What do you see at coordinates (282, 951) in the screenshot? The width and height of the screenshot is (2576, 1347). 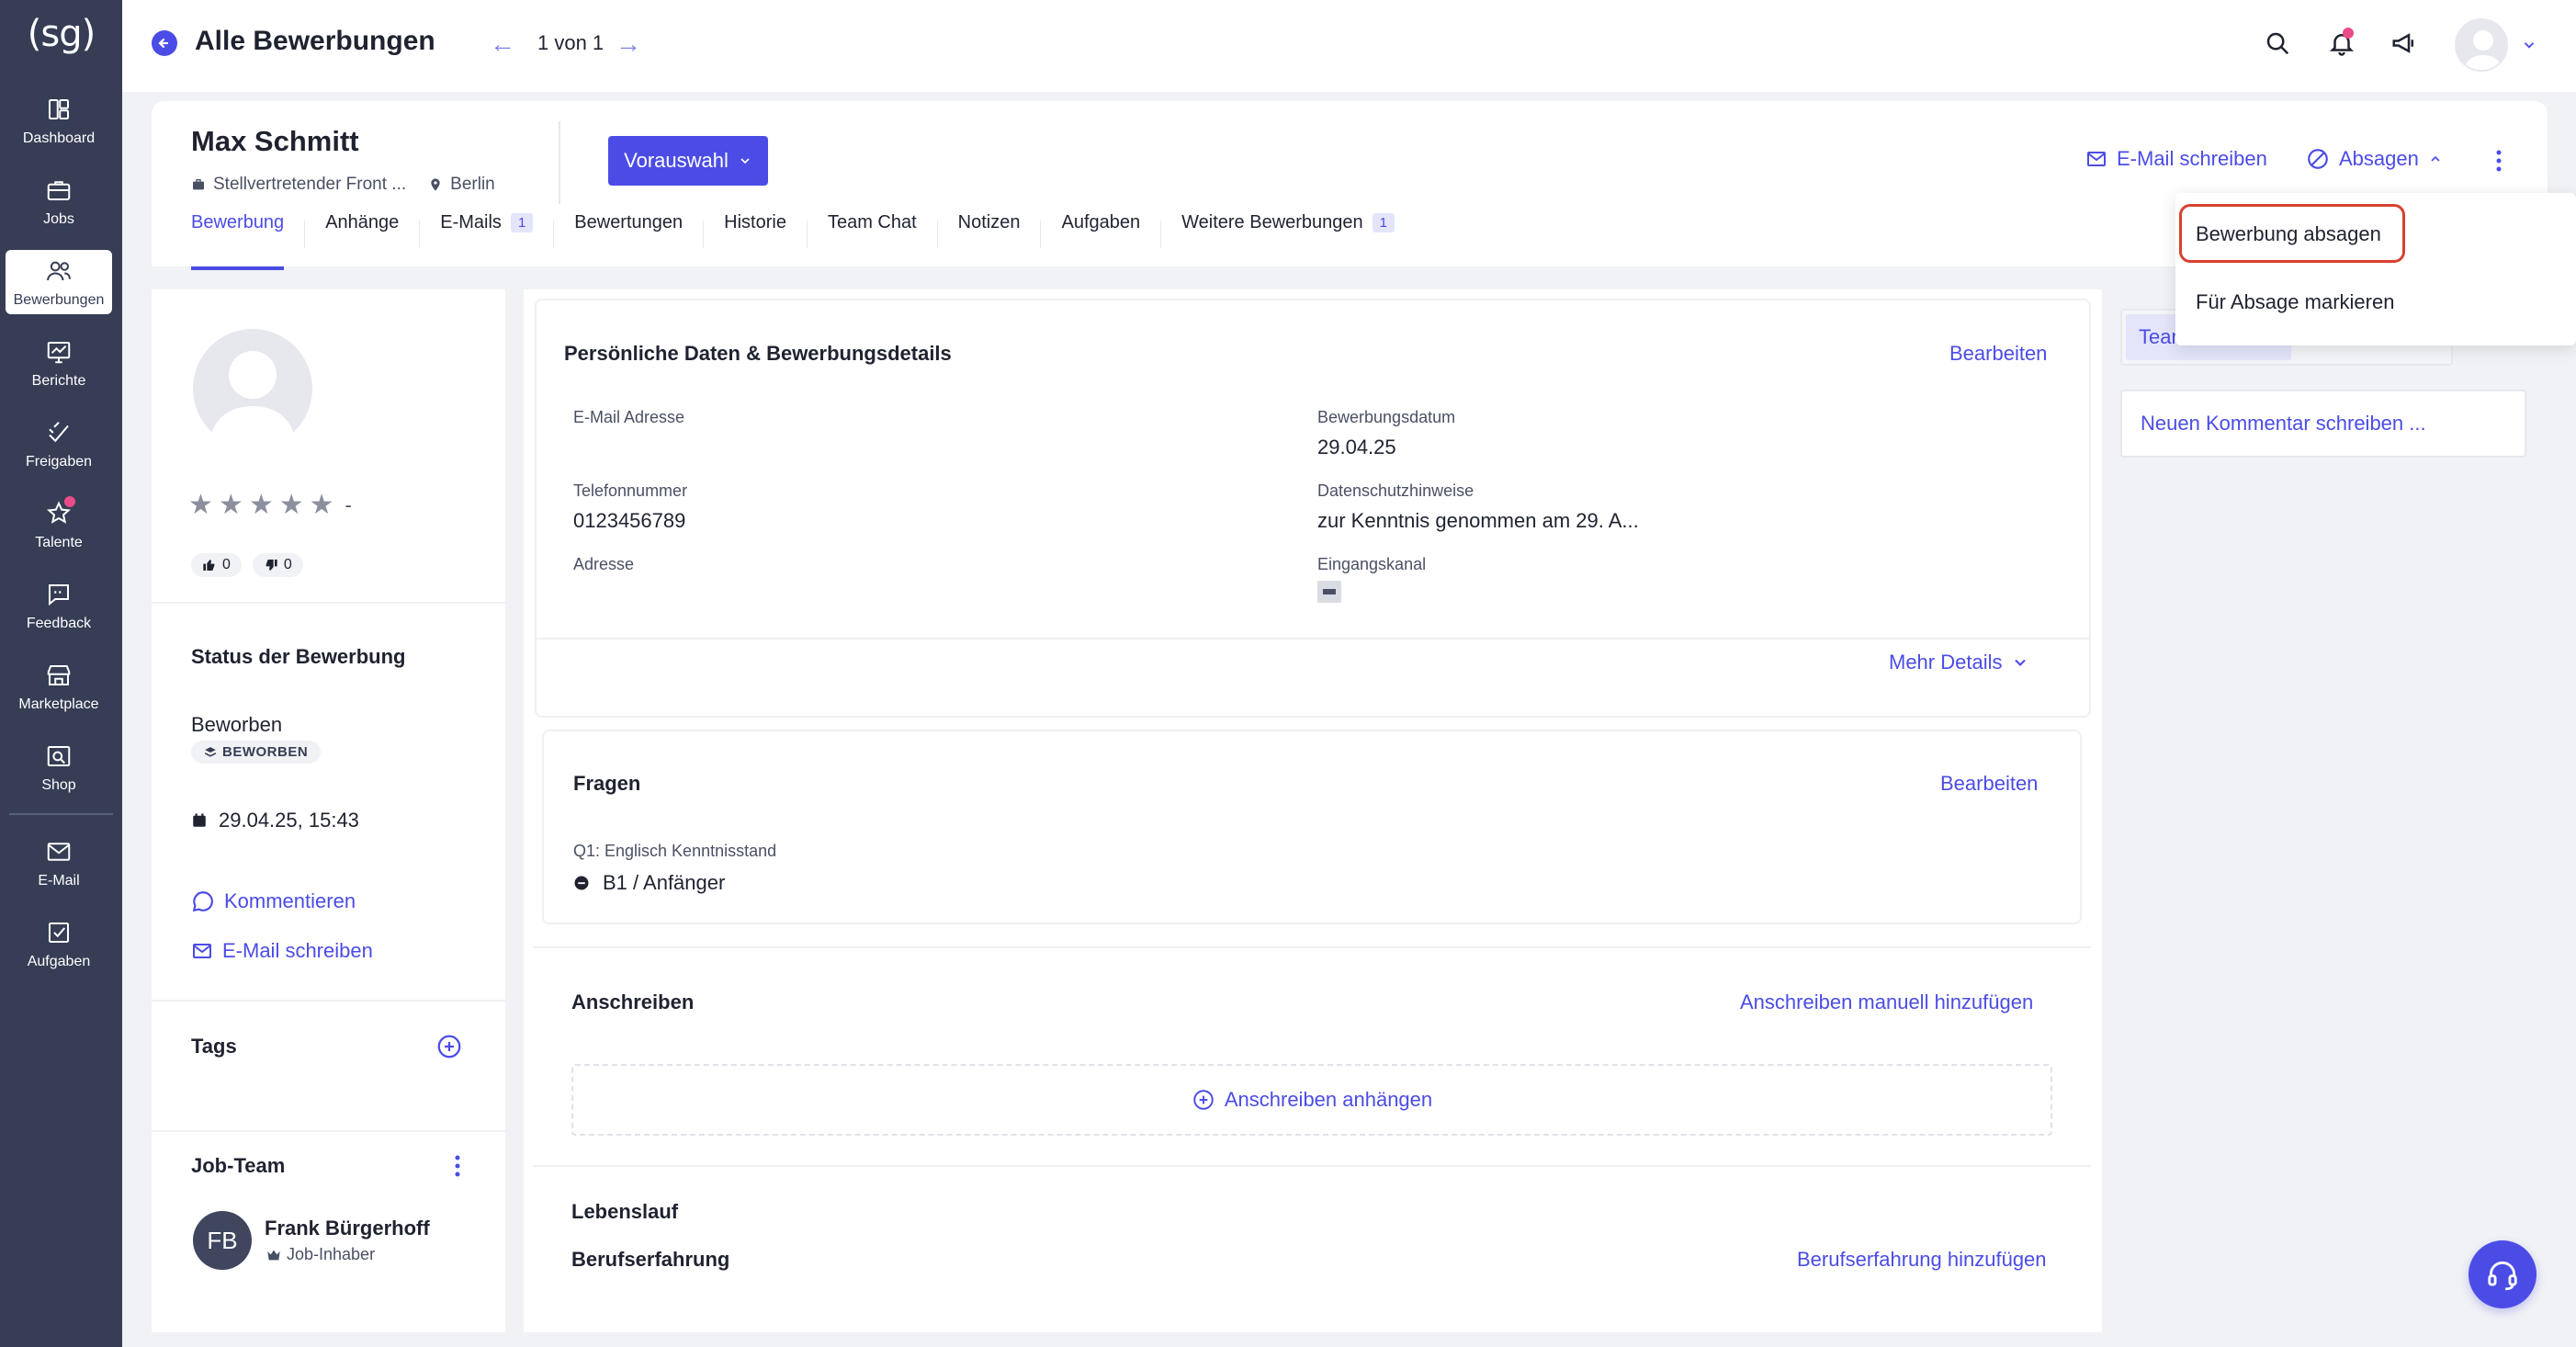 I see `email-link: E-Mail schreiben` at bounding box center [282, 951].